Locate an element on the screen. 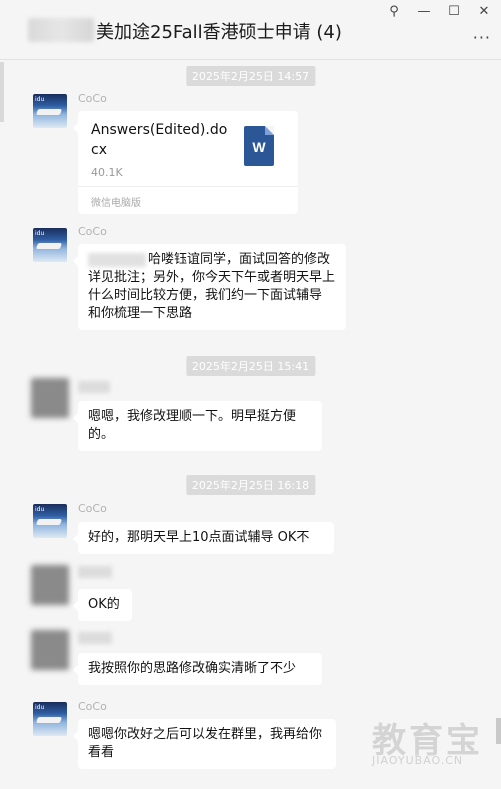 This screenshot has width=501, height=789. message-text: 我按照你的思路修改确实清晰了不少 is located at coordinates (192, 668).